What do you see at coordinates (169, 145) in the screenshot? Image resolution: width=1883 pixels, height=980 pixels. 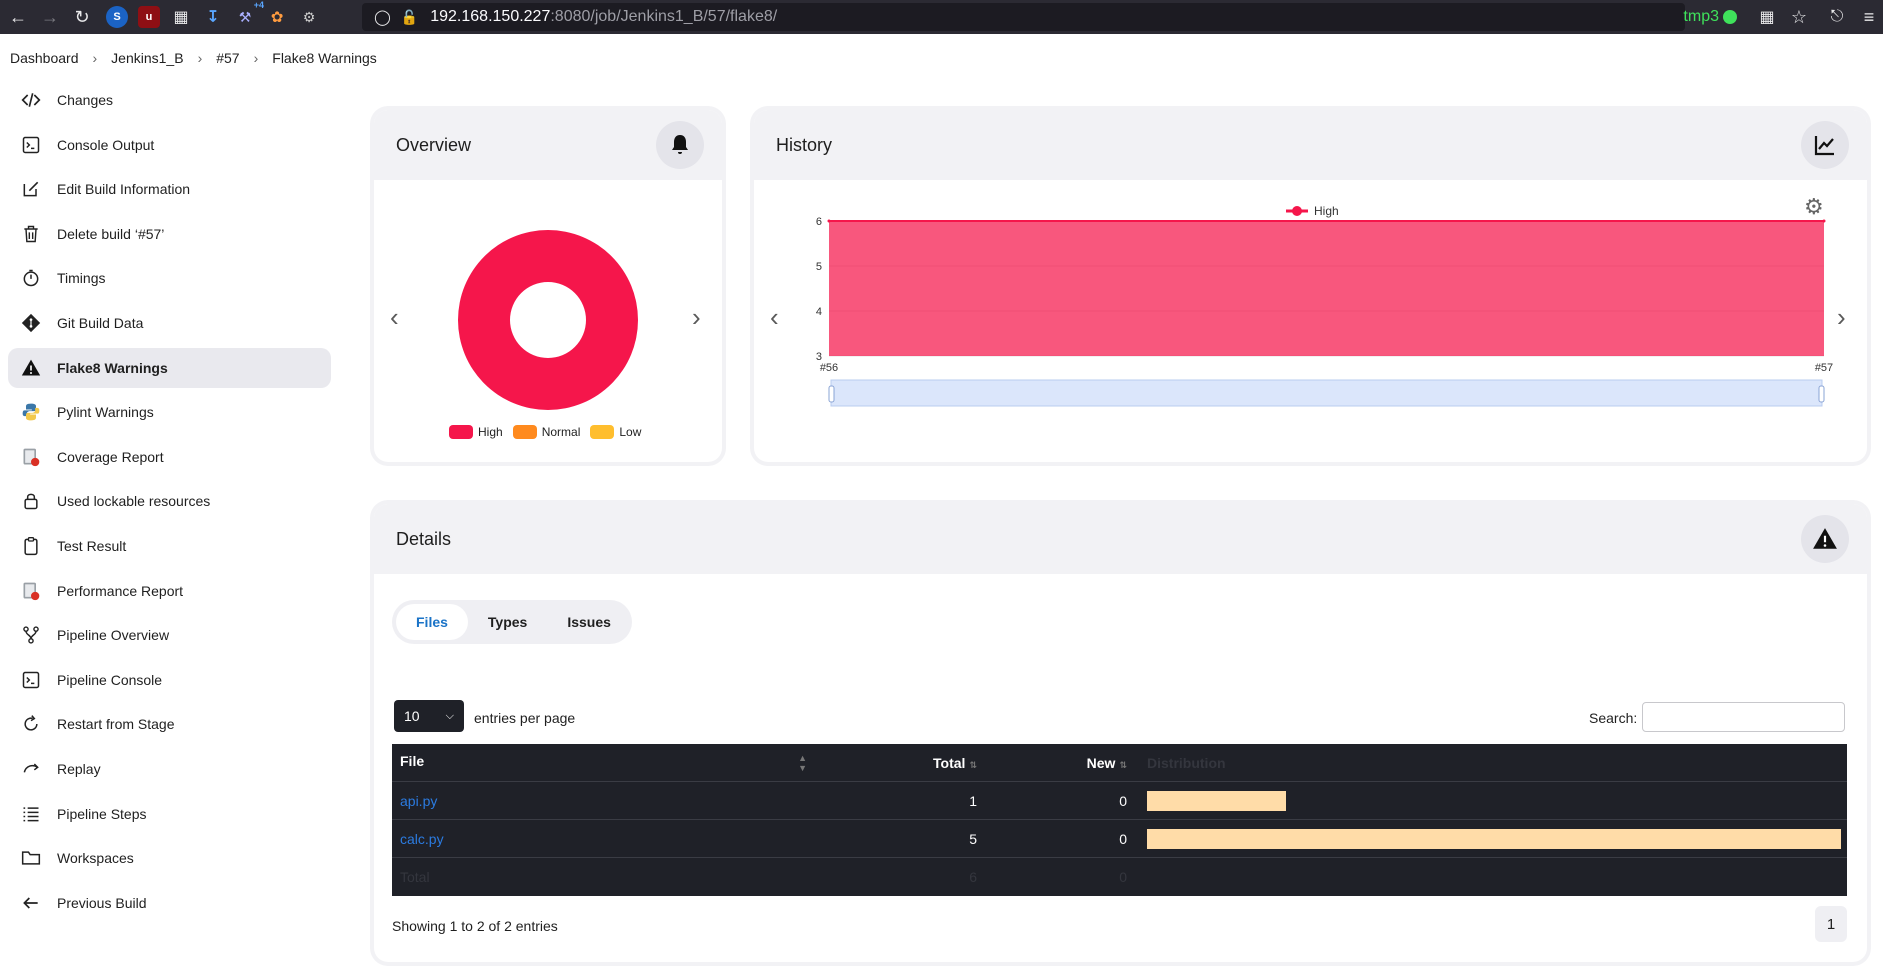 I see `sidebar-item-console-output: Console Output` at bounding box center [169, 145].